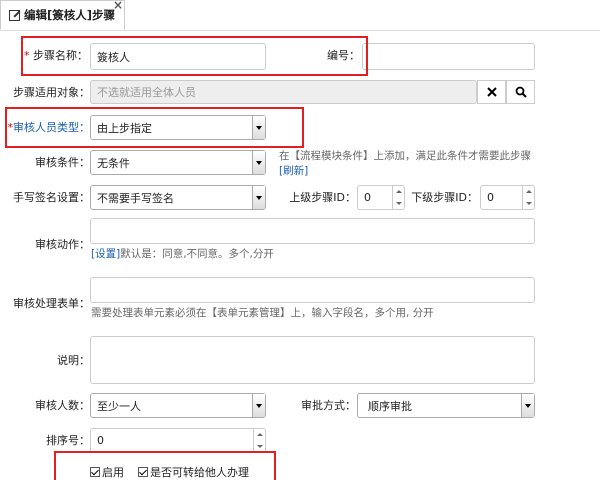 The image size is (600, 480). I want to click on next-step-label: 下级步骤ID：, so click(444, 197).